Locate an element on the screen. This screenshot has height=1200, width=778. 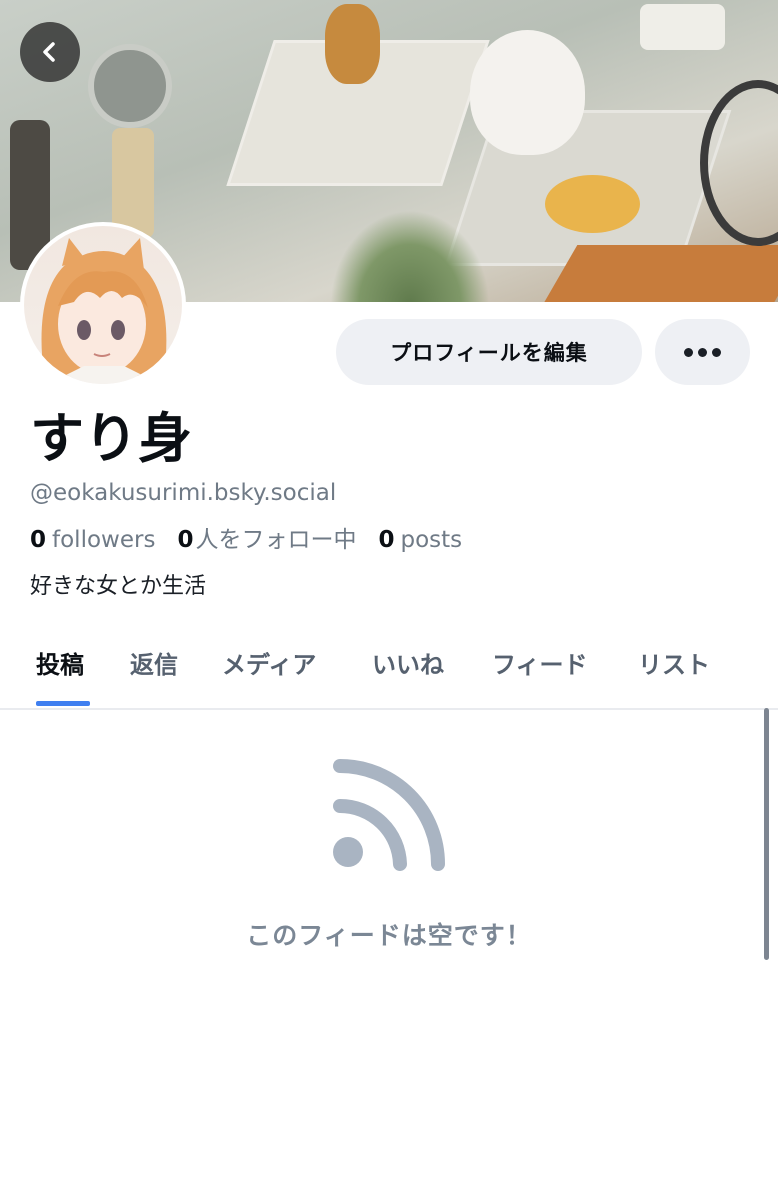
followers-stat: 0 followers is located at coordinates (92, 540).